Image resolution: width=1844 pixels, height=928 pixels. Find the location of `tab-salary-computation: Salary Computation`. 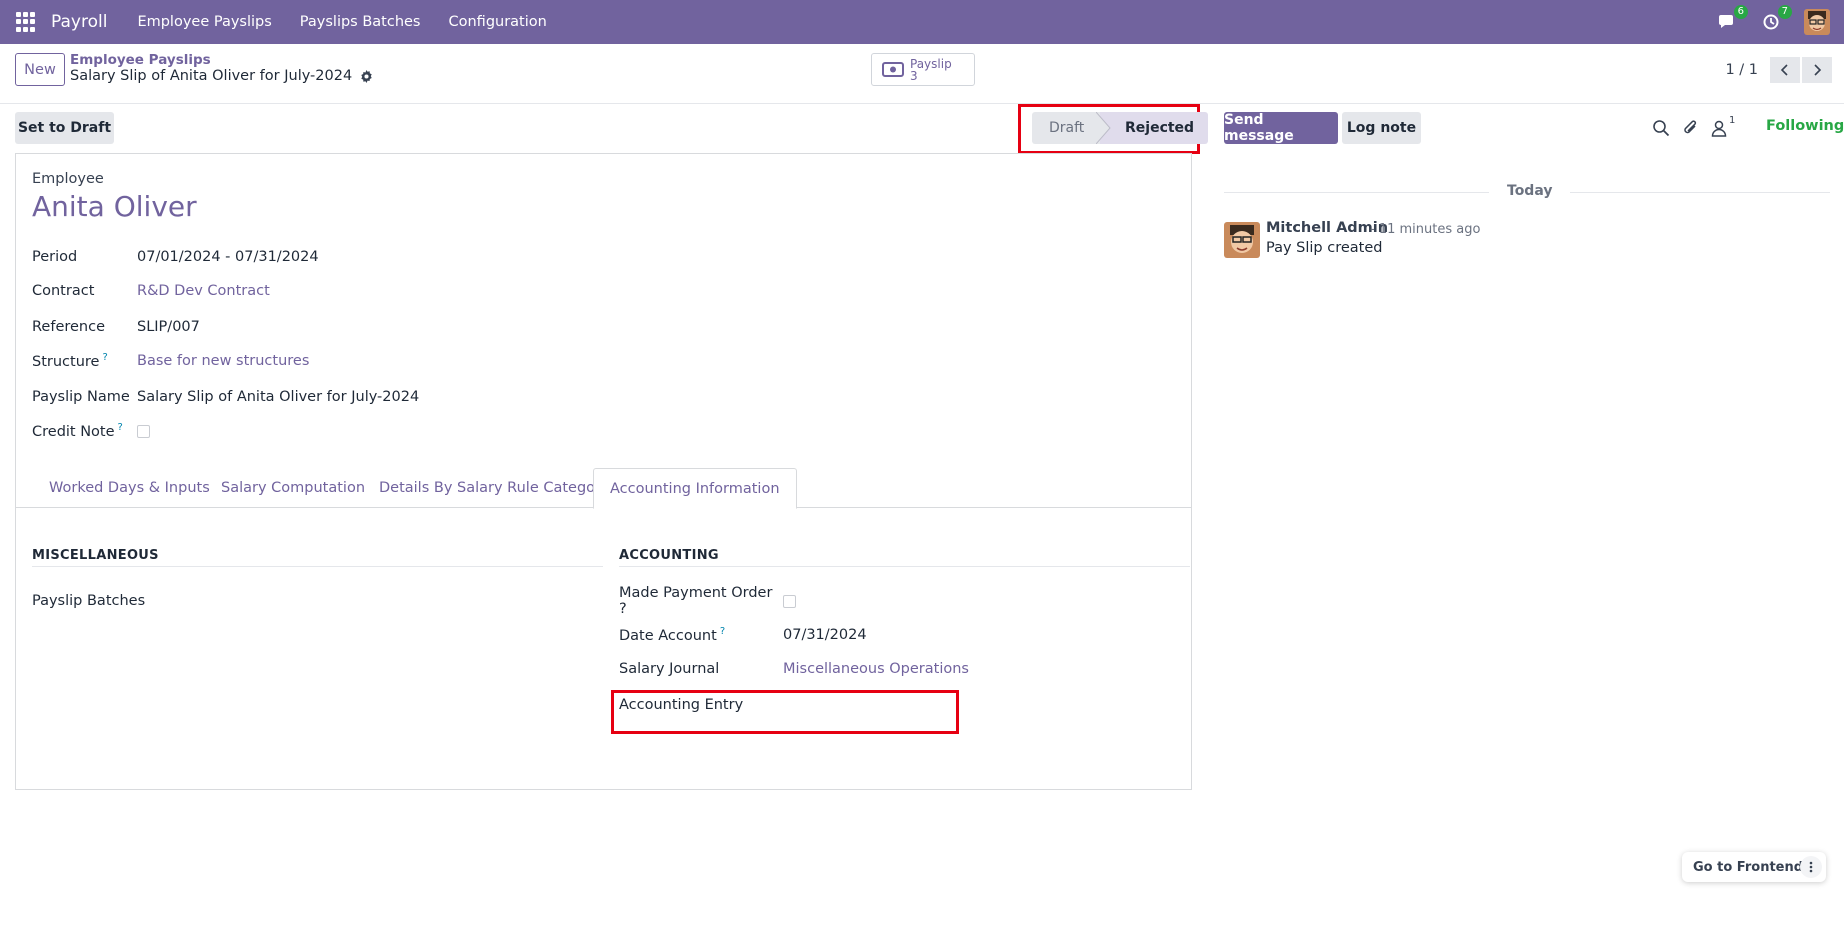

tab-salary-computation: Salary Computation is located at coordinates (293, 488).